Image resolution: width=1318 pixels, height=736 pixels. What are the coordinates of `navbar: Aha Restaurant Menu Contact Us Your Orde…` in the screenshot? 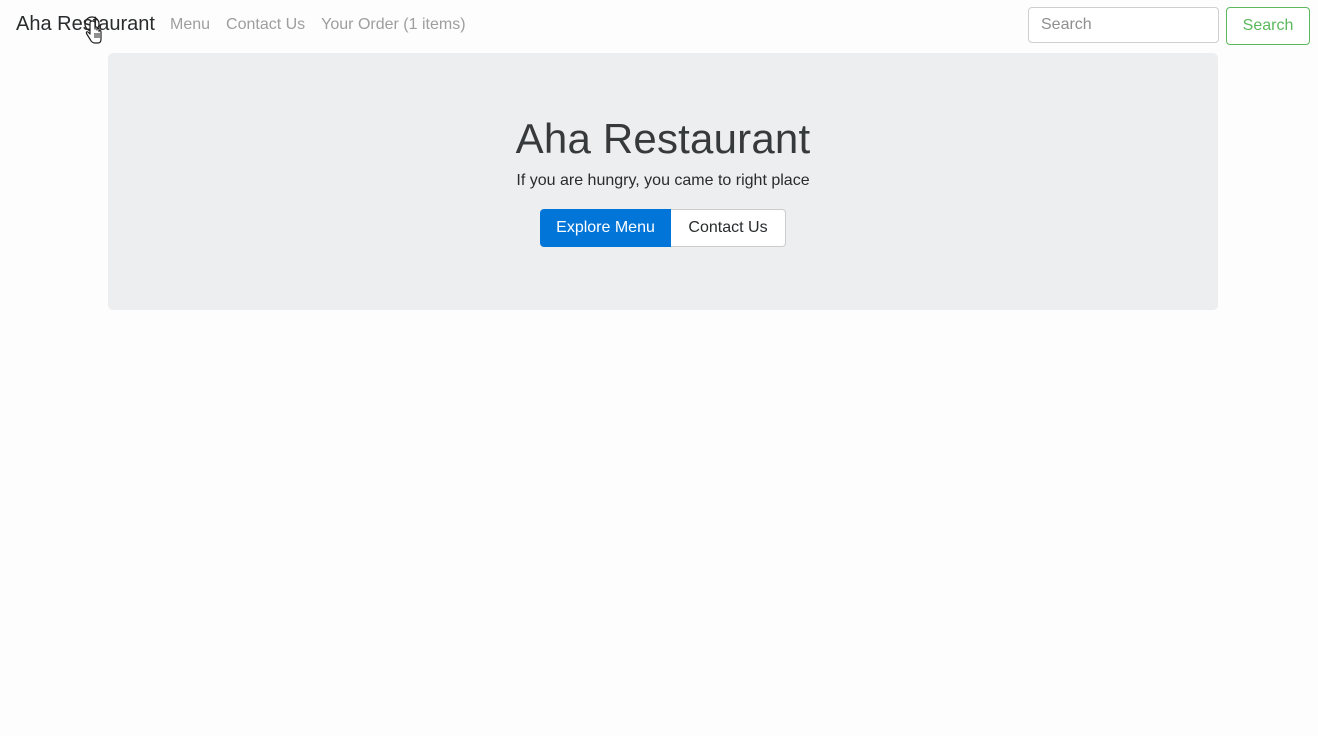 It's located at (659, 26).